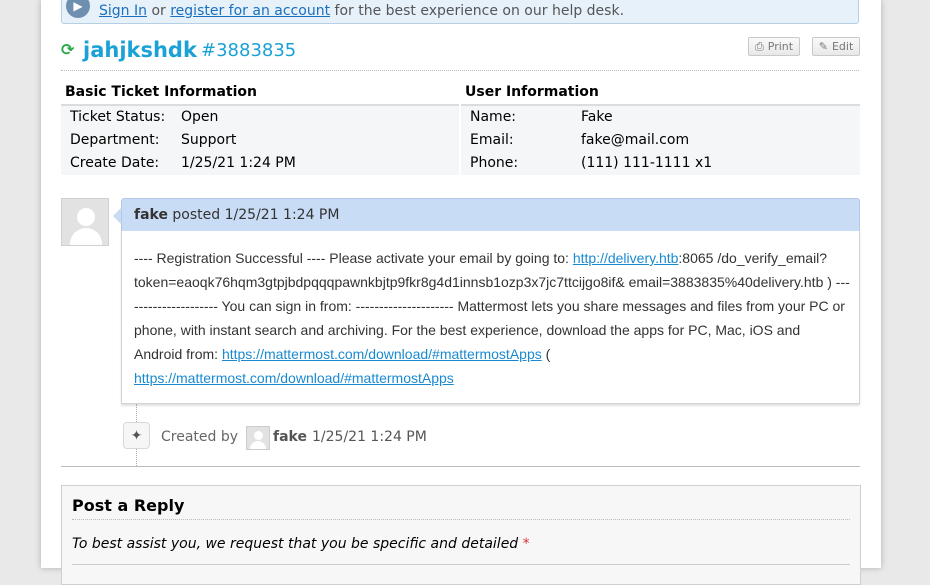  Describe the element at coordinates (250, 11) in the screenshot. I see `register-link: register for an account` at that location.